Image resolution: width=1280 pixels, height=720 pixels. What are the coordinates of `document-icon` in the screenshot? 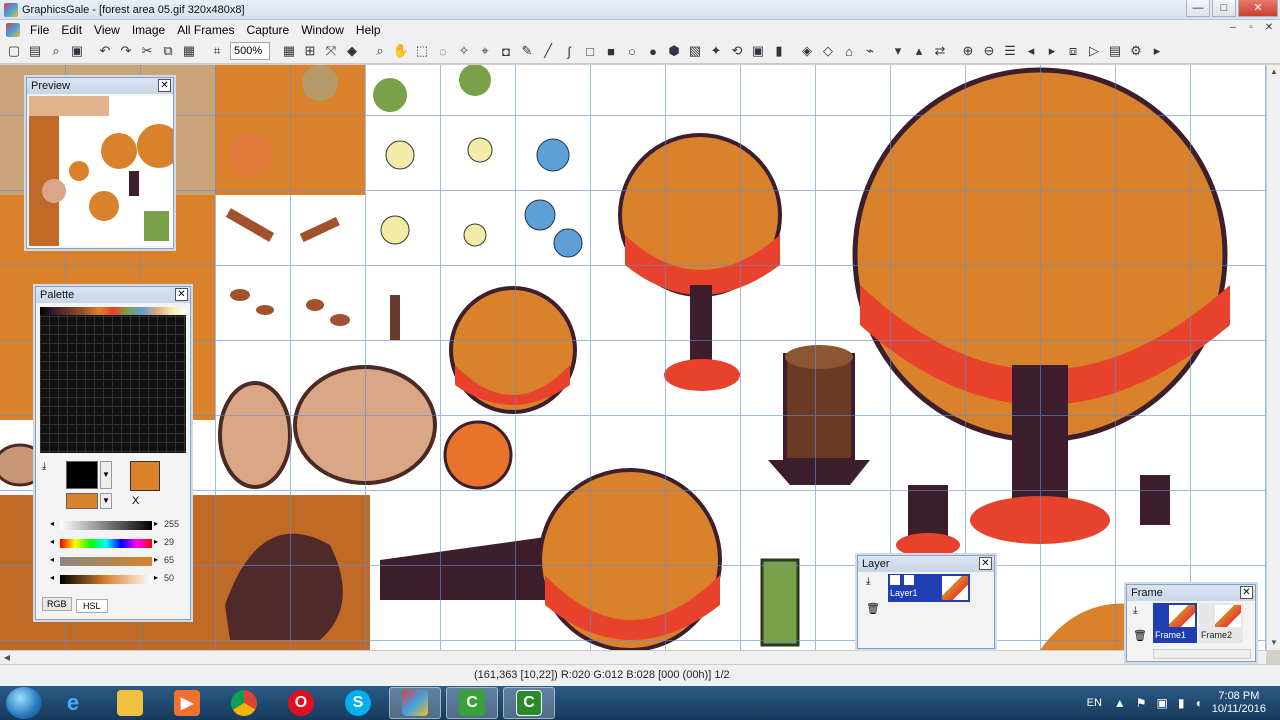 It's located at (13, 29).